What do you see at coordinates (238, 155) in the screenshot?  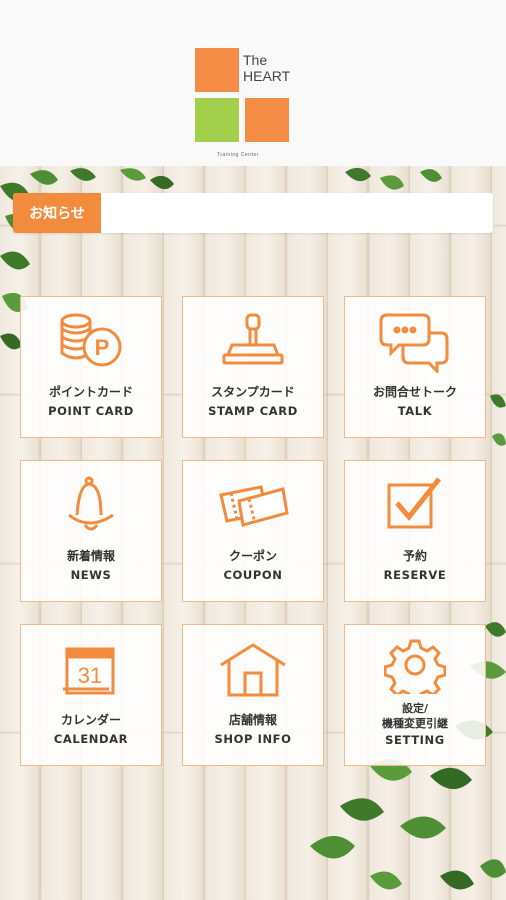 I see `logo-tagline: Training Center` at bounding box center [238, 155].